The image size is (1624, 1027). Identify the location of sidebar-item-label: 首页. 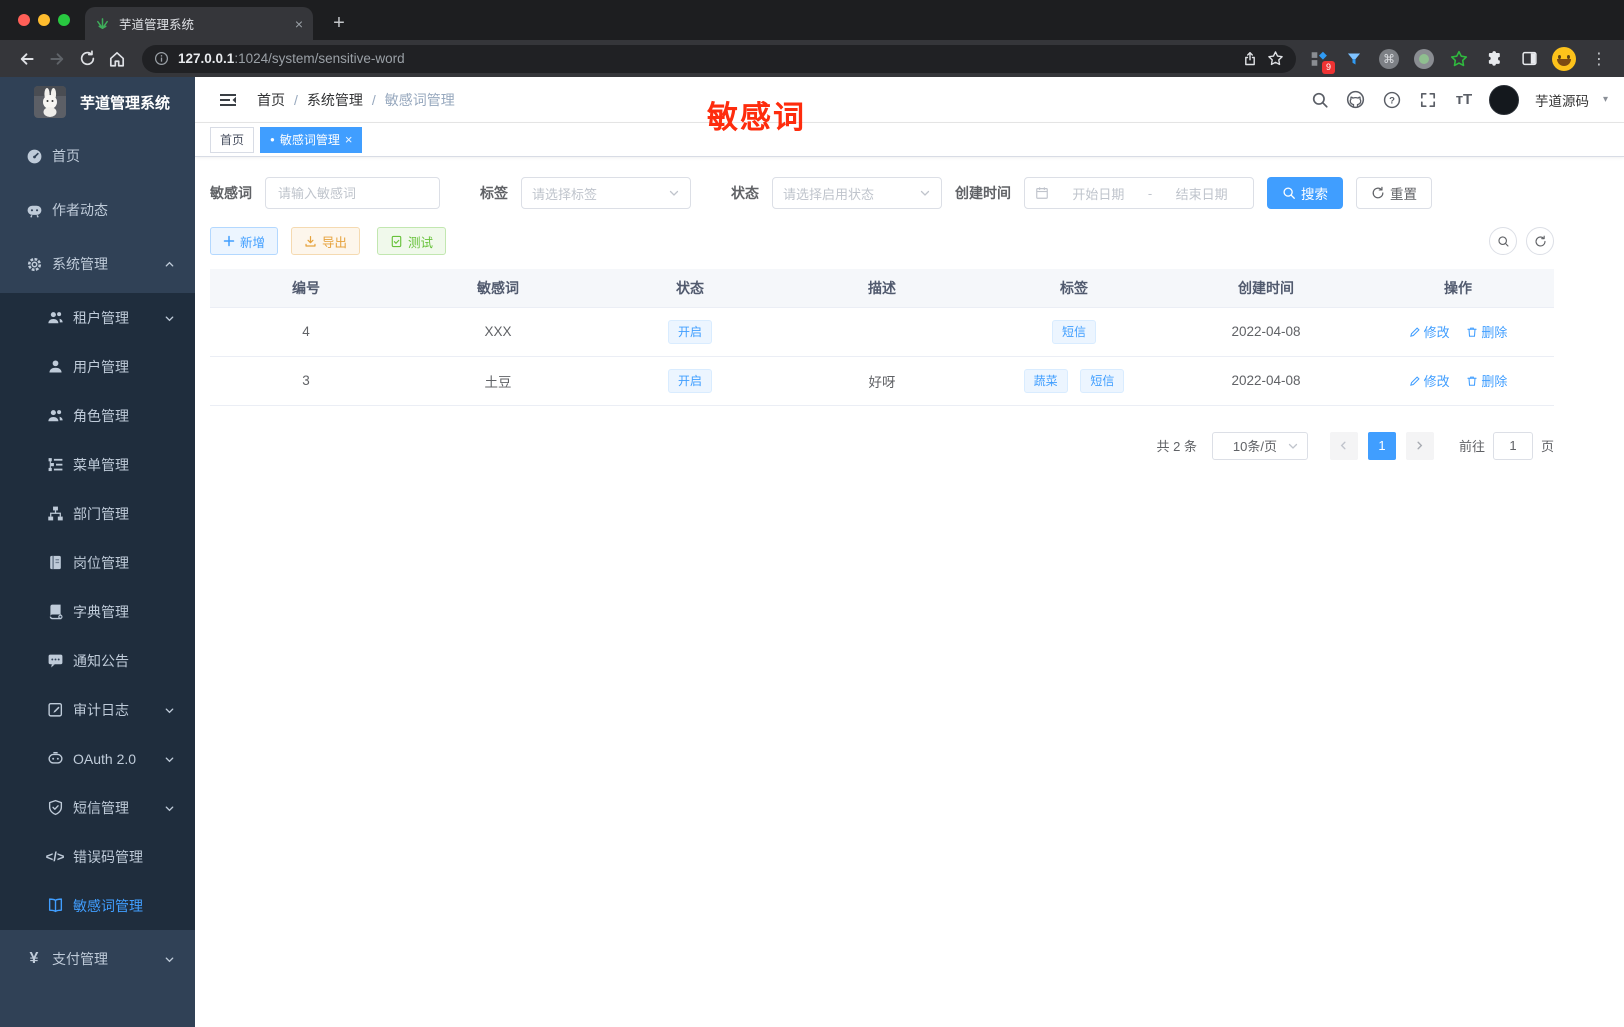
(66, 156).